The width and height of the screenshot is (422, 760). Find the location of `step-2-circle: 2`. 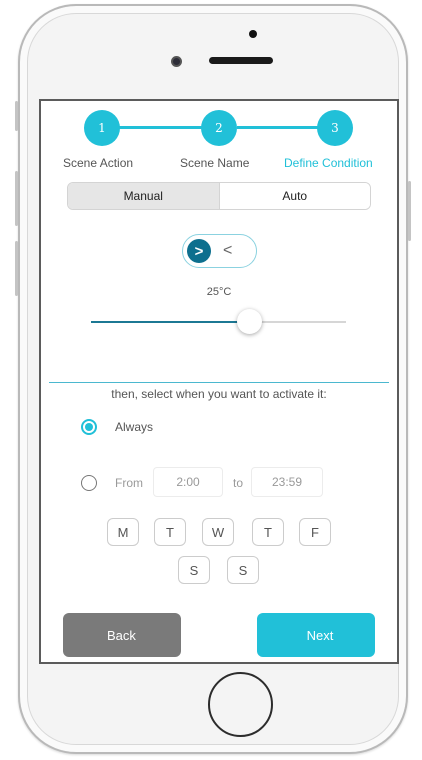

step-2-circle: 2 is located at coordinates (219, 128).